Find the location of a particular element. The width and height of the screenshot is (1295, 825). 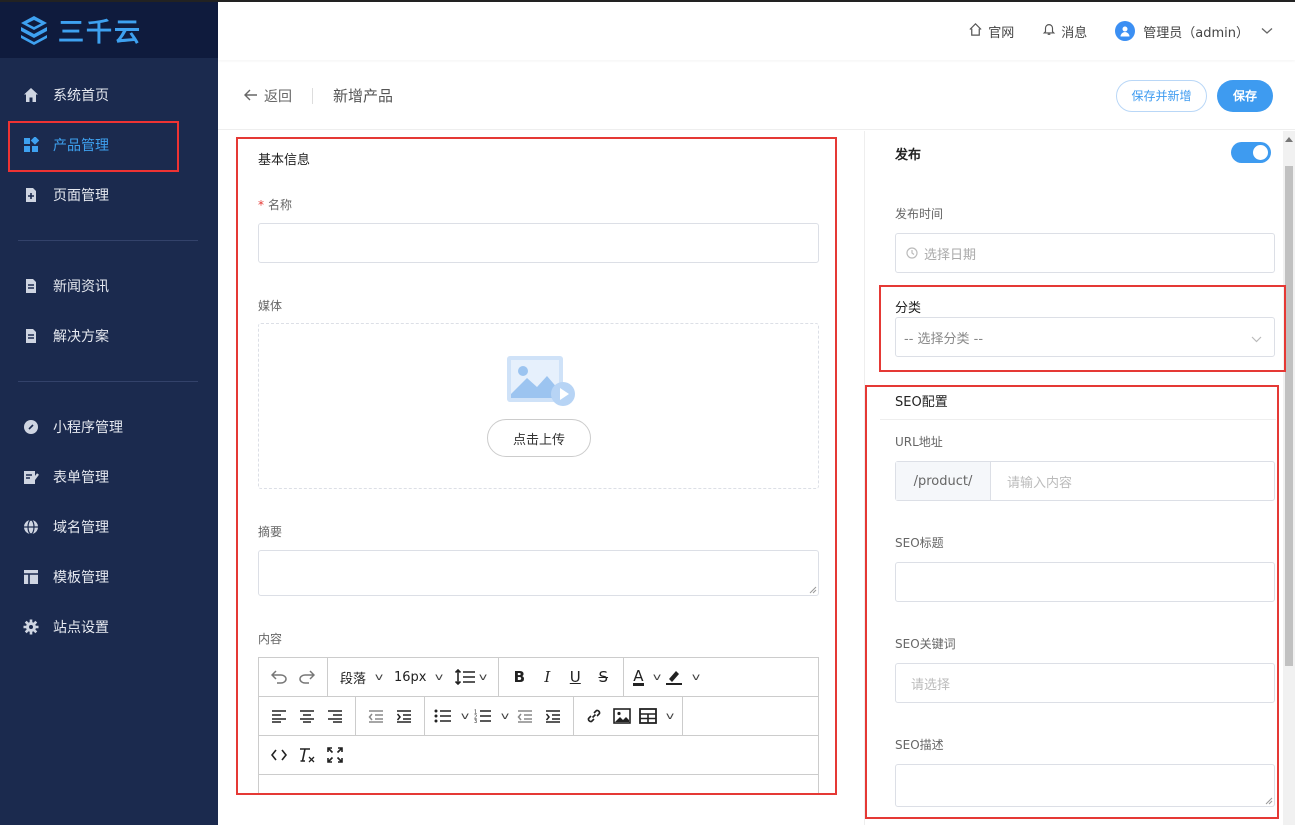

list-group: v 123v is located at coordinates (499, 716).